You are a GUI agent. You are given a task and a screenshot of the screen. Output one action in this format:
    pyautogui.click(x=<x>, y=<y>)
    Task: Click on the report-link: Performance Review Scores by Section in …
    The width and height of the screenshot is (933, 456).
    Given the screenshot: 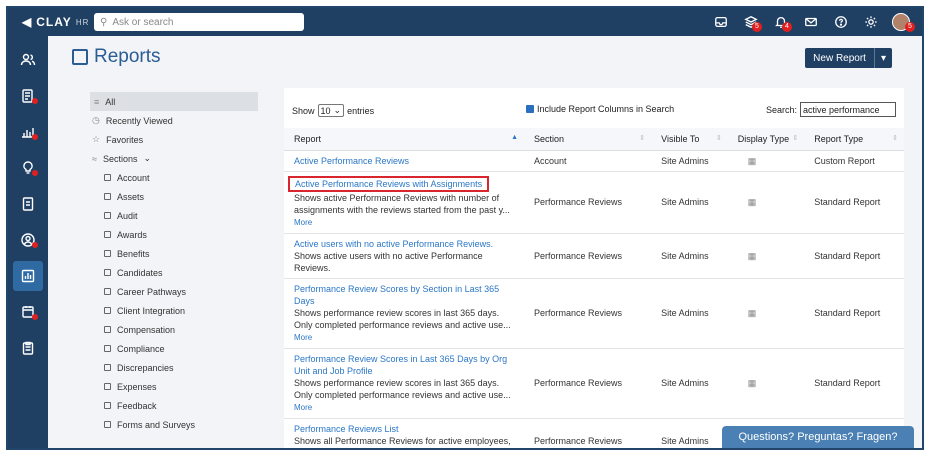 What is the action you would take?
    pyautogui.click(x=396, y=295)
    